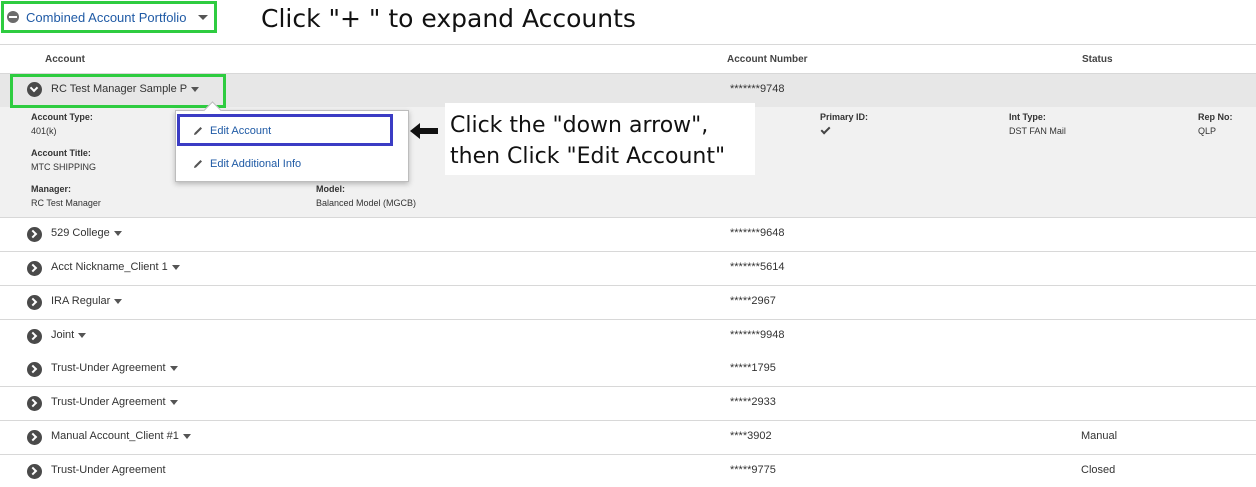 The height and width of the screenshot is (487, 1256). What do you see at coordinates (757, 233) in the screenshot?
I see `account-number: *******9648` at bounding box center [757, 233].